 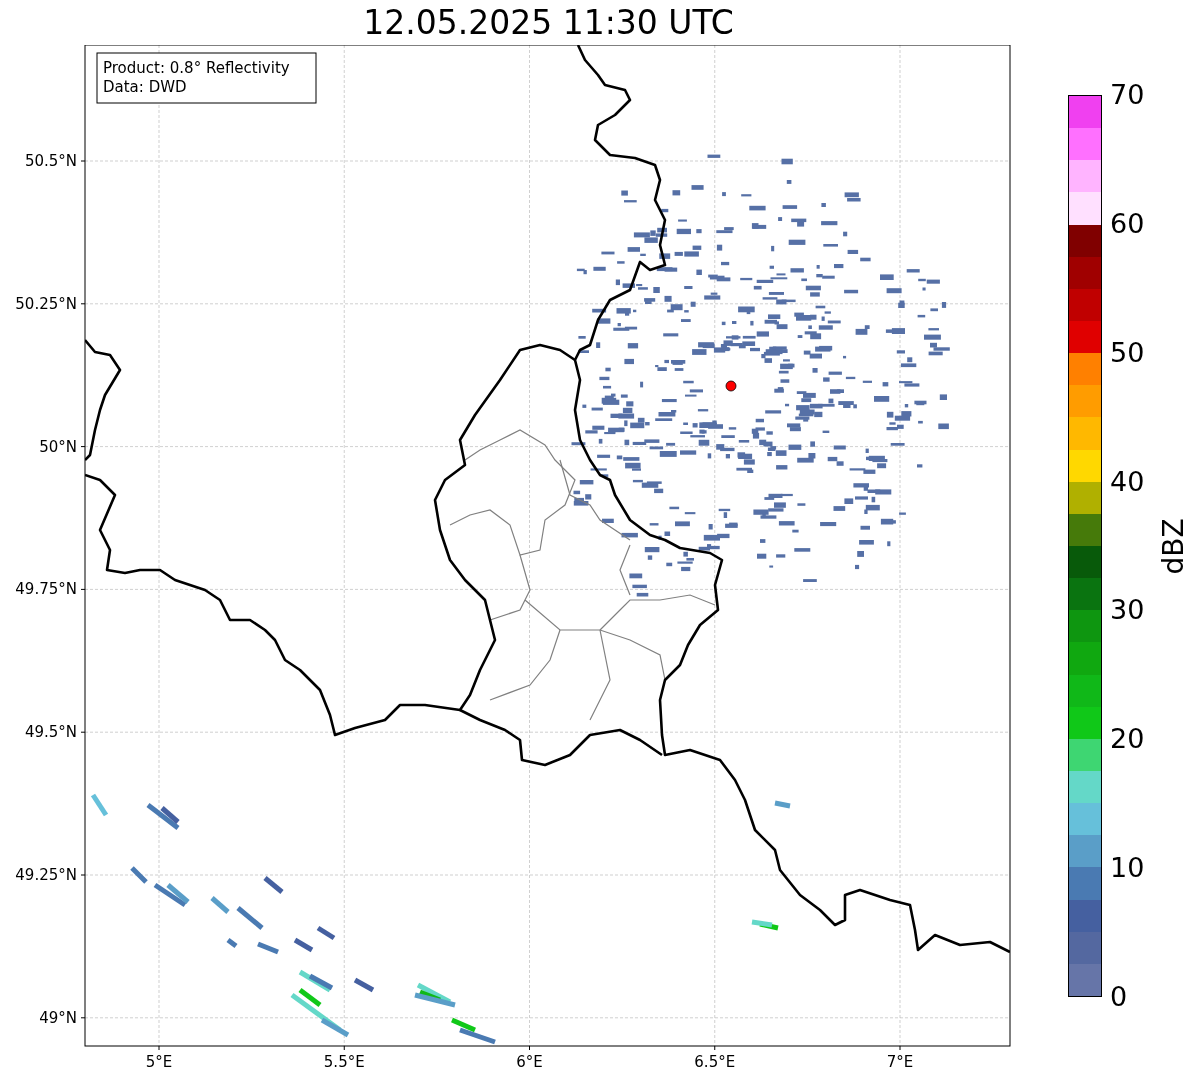 I want to click on colorbar-tick-label: 40, so click(x=1127, y=481).